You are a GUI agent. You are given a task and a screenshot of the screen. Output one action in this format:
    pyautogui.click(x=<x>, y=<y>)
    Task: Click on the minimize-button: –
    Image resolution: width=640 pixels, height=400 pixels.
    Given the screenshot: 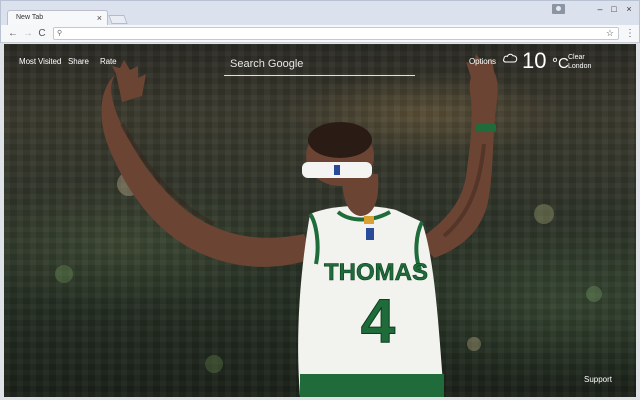 What is the action you would take?
    pyautogui.click(x=600, y=9)
    